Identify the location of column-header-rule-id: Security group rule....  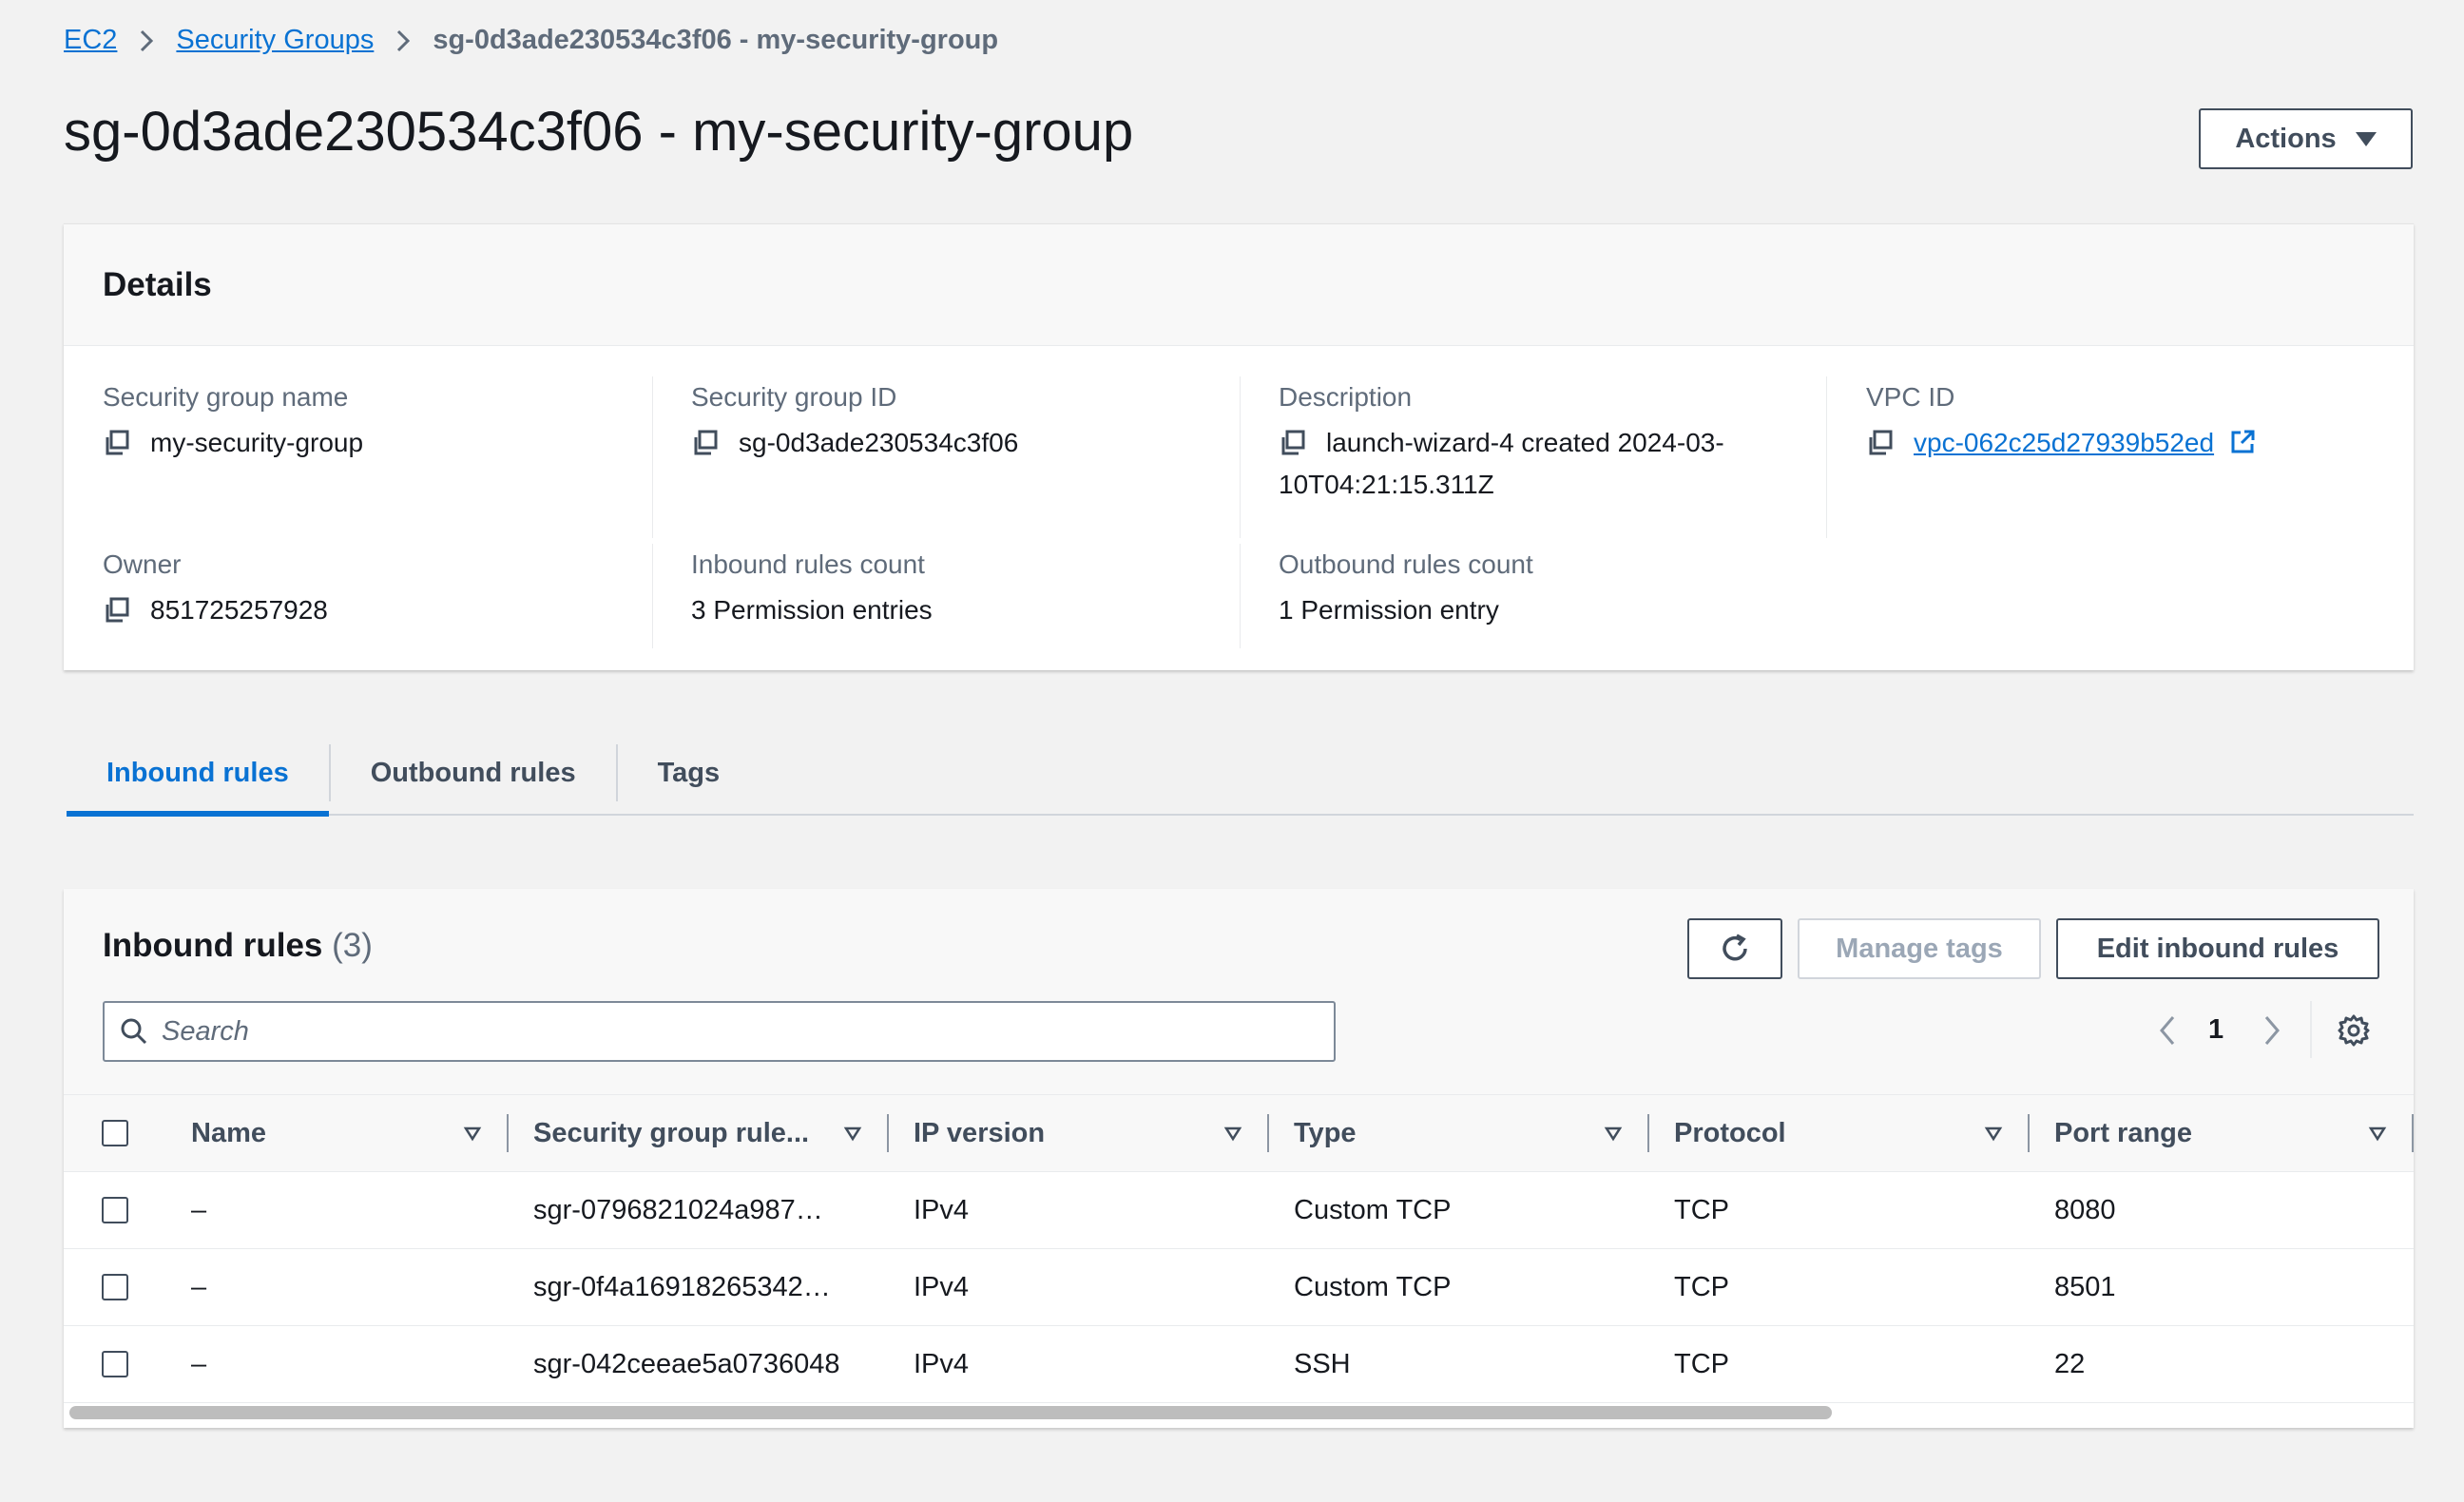
(699, 1133).